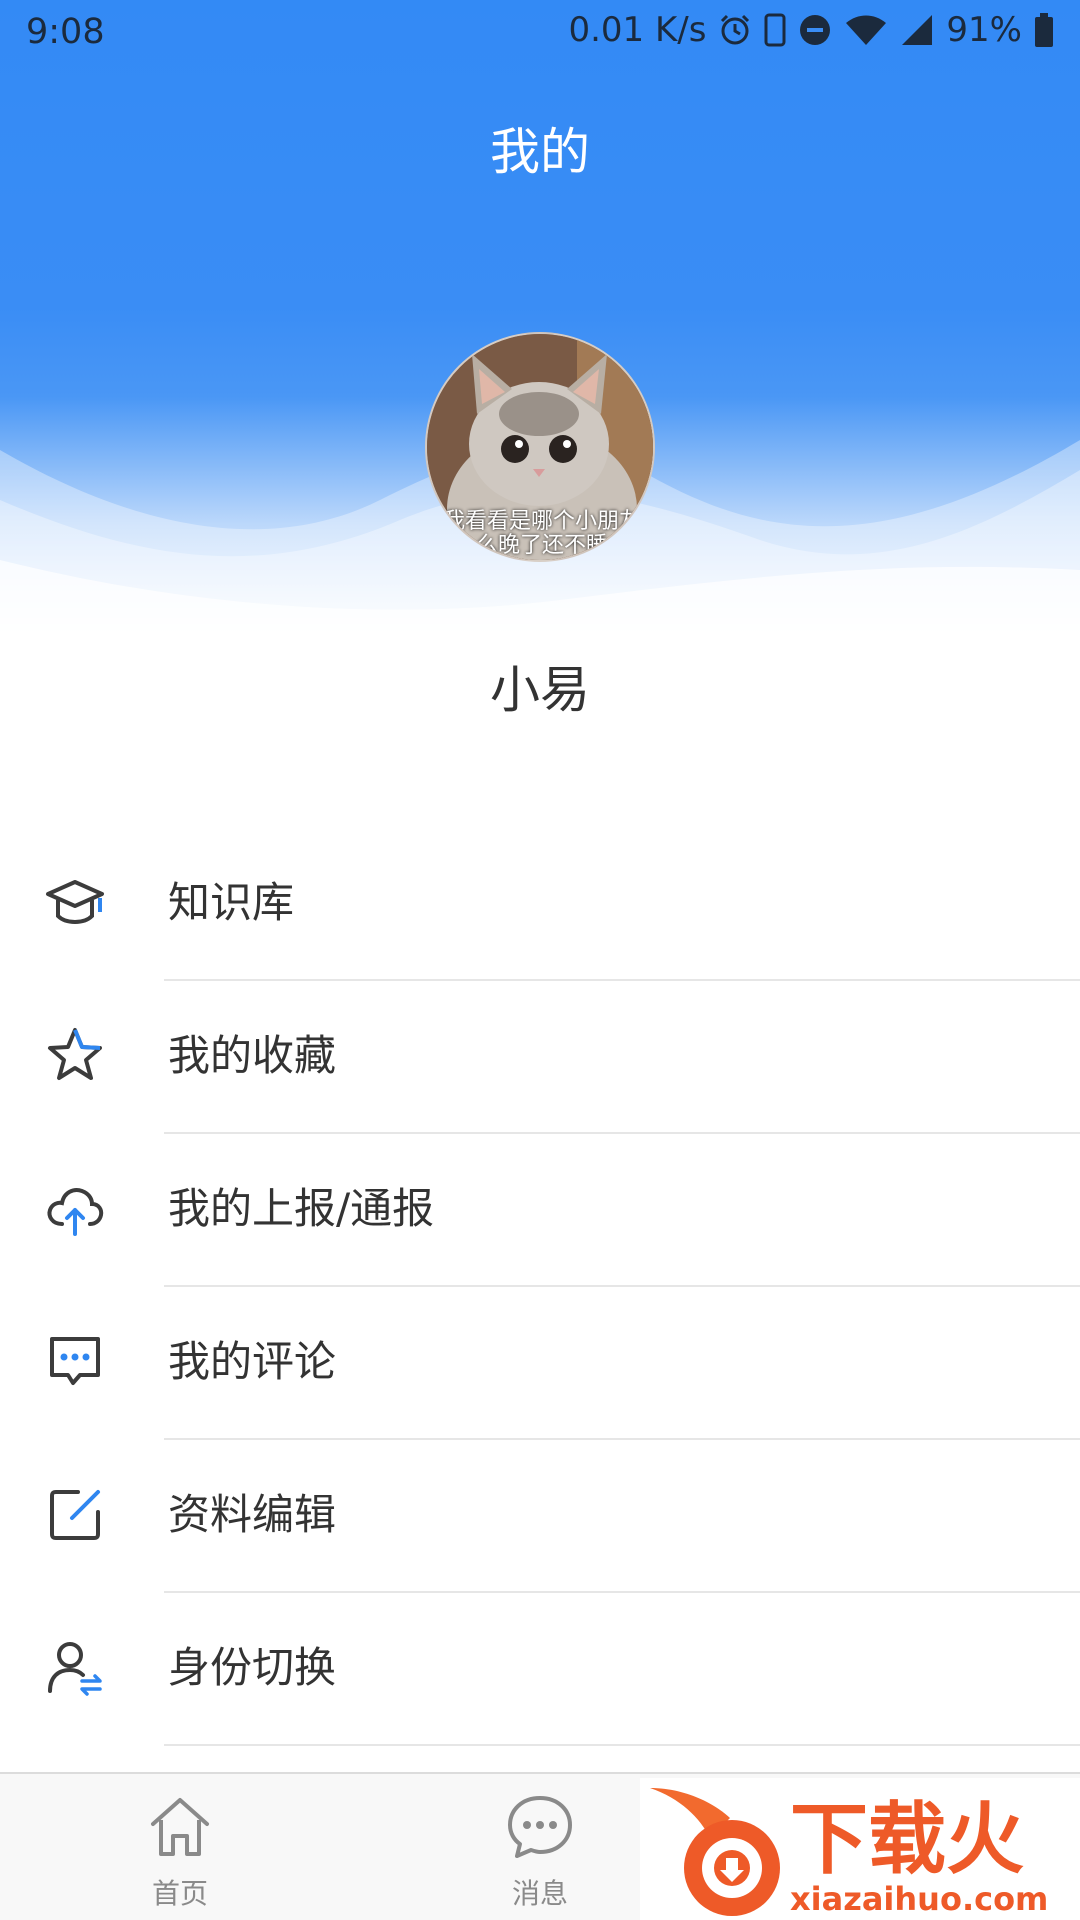  Describe the element at coordinates (75, 1669) in the screenshot. I see `user-switch-icon` at that location.